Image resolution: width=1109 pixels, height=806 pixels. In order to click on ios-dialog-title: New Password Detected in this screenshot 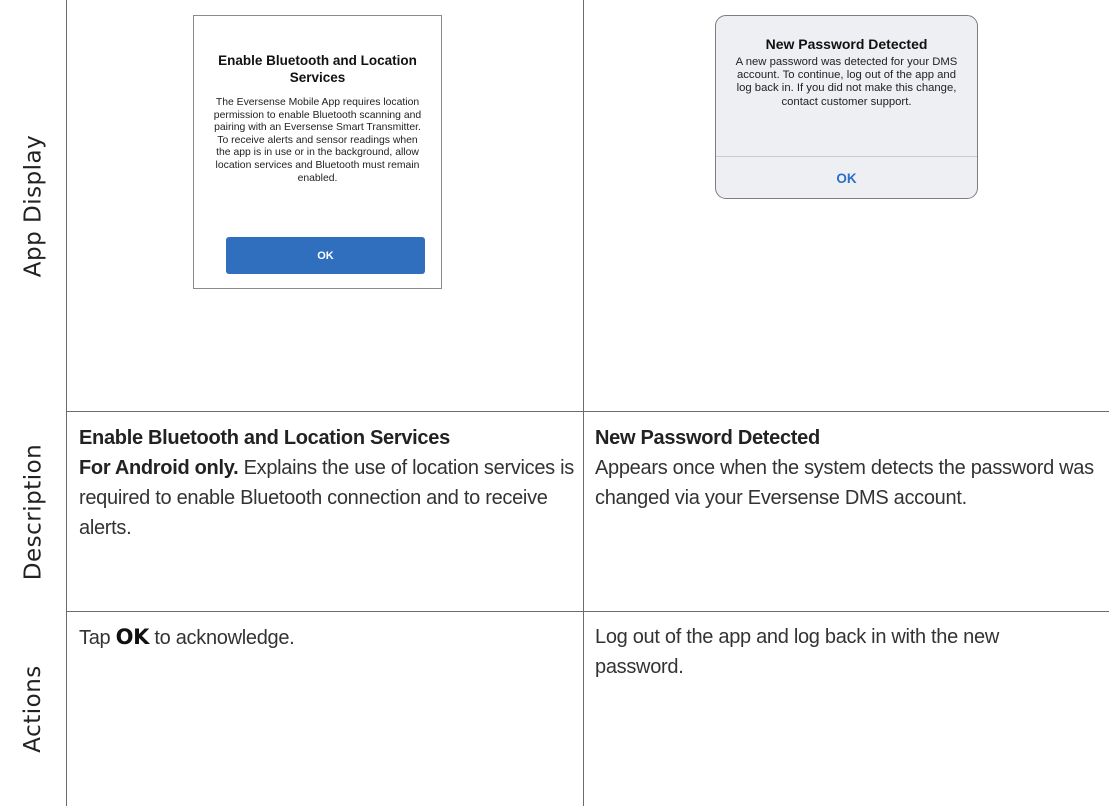, I will do `click(846, 44)`.